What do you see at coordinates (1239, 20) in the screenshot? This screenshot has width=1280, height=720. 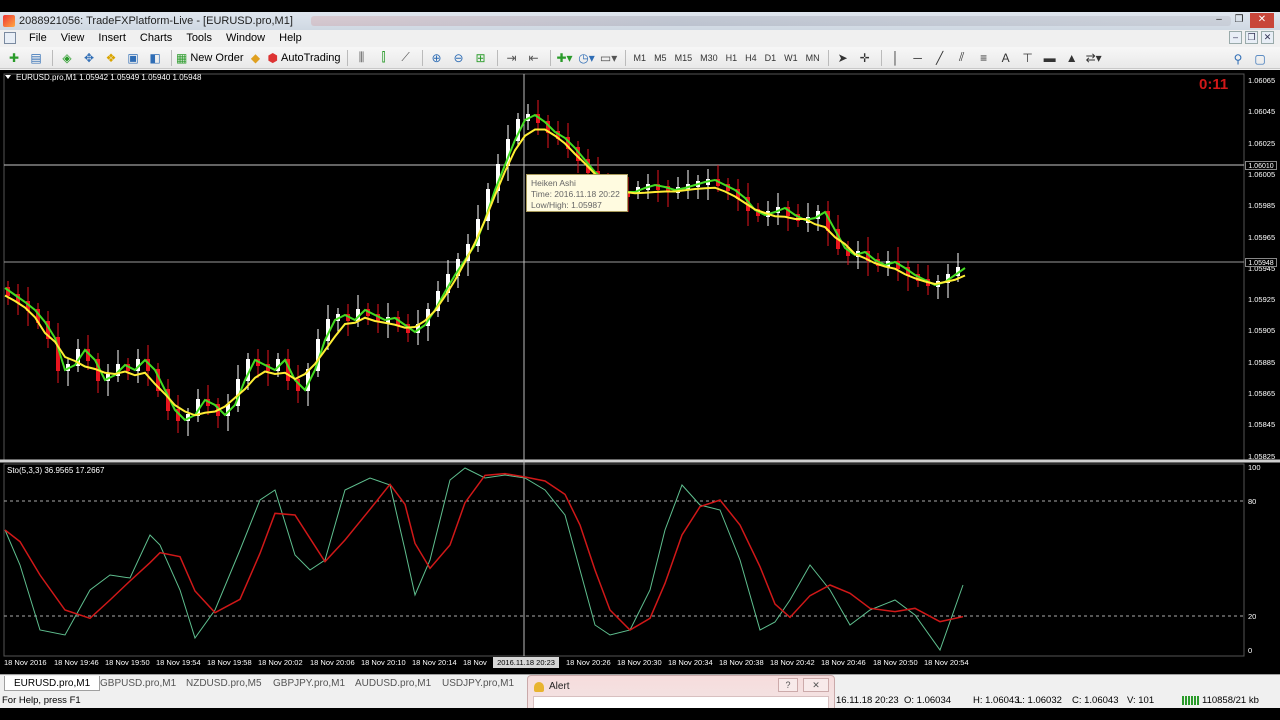 I see `maximize-button: ❐` at bounding box center [1239, 20].